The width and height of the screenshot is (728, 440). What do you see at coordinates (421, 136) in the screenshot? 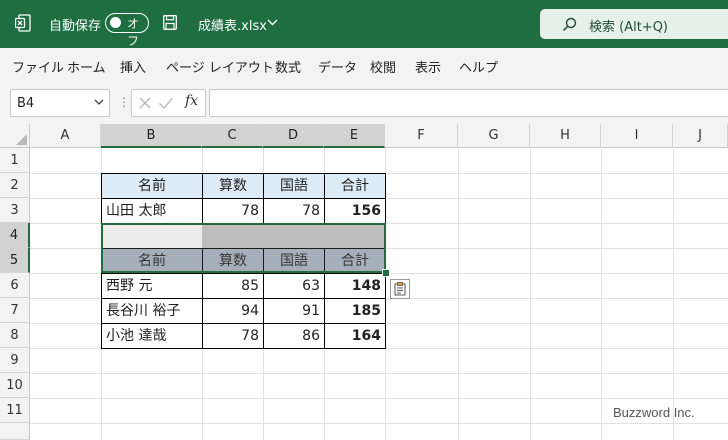
I see `column-header-f: F` at bounding box center [421, 136].